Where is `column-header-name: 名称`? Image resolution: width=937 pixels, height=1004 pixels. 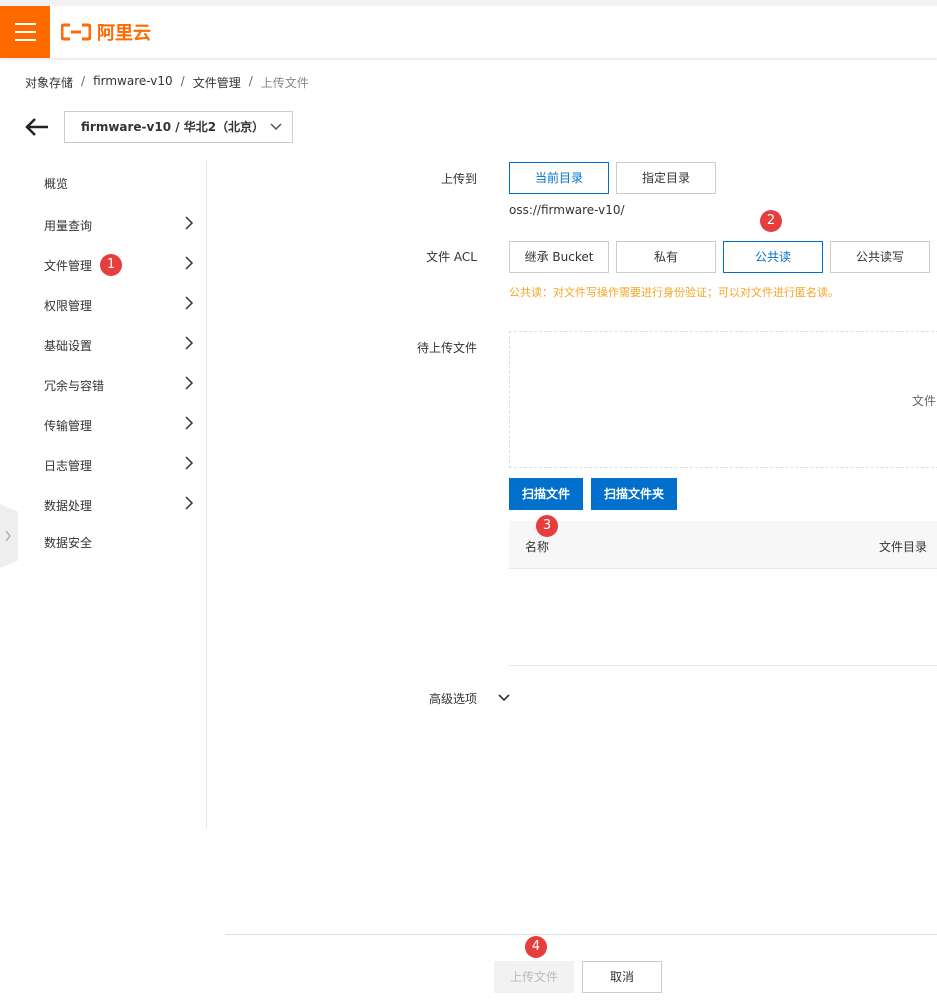 column-header-name: 名称 is located at coordinates (537, 547).